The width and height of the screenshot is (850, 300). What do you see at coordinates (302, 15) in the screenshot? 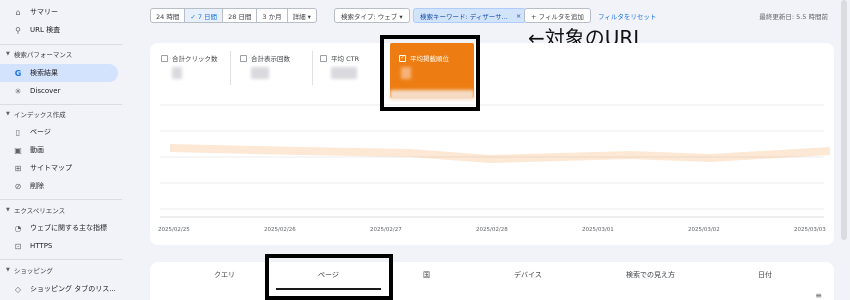
I see `date-range-more: 詳細 ▾` at bounding box center [302, 15].